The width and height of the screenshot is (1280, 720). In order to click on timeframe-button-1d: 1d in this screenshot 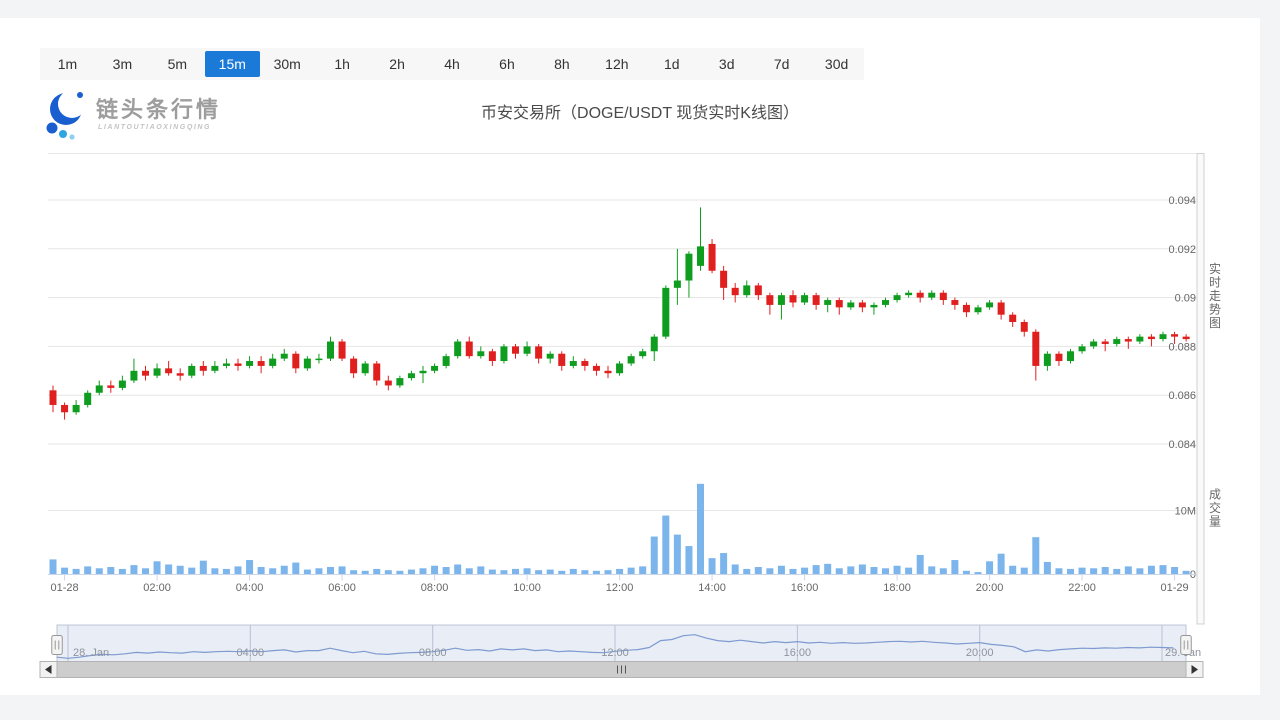, I will do `click(671, 64)`.